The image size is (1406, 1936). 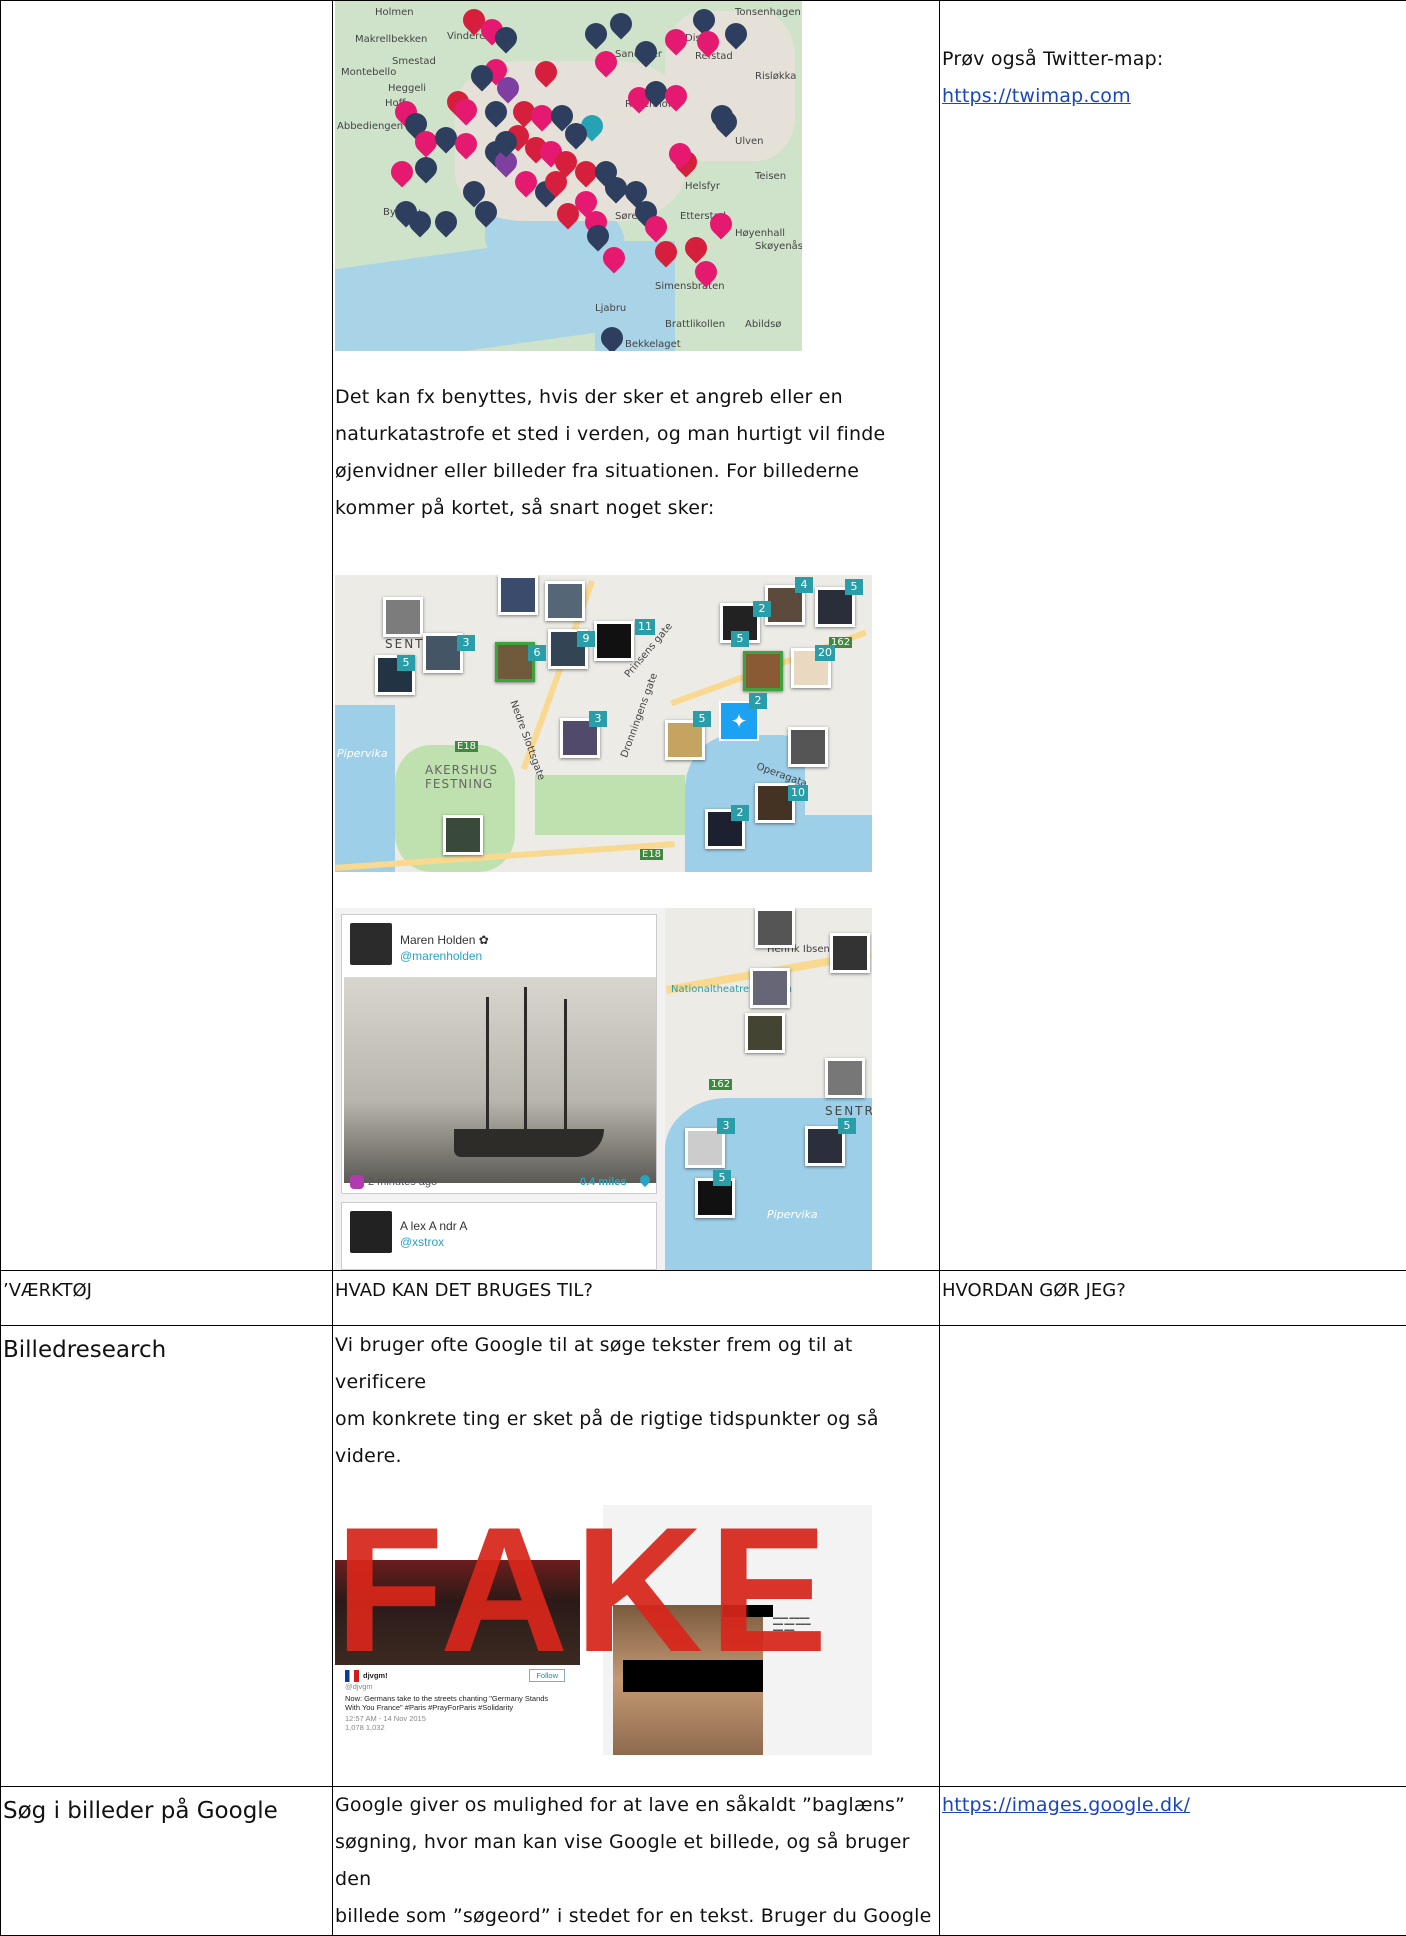 What do you see at coordinates (792, 1214) in the screenshot?
I see `map-label: Pipervika` at bounding box center [792, 1214].